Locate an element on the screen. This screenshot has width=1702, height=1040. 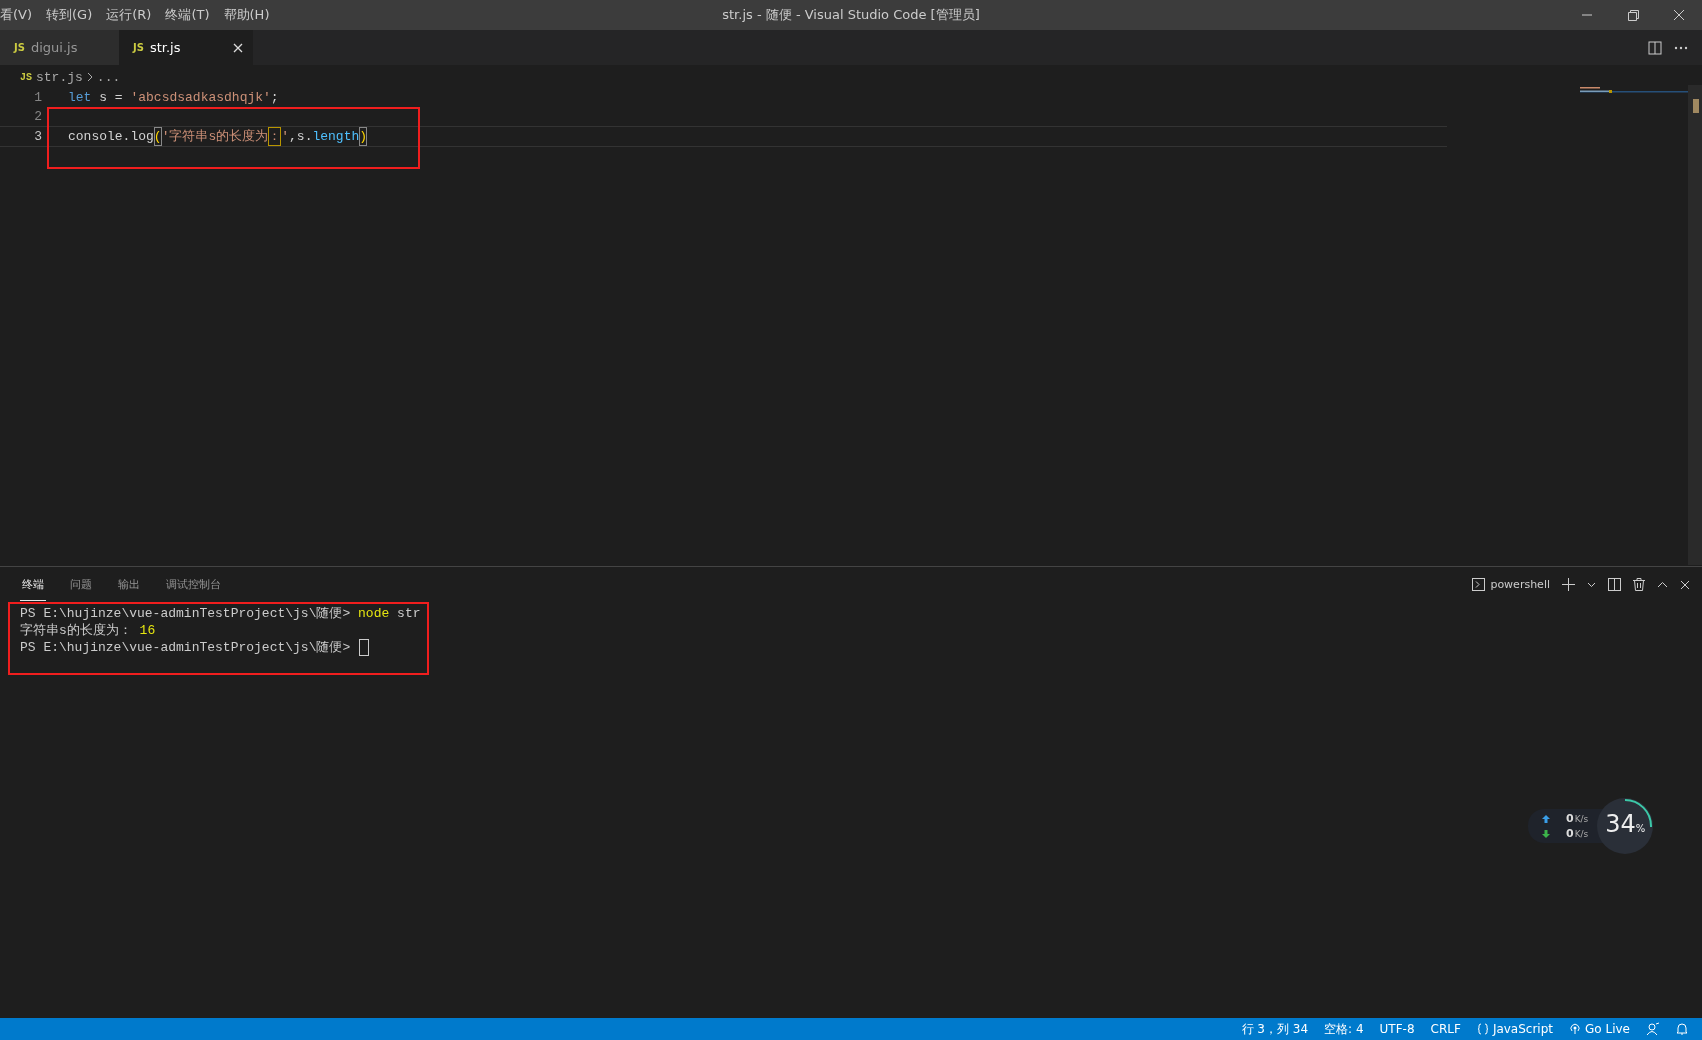
line-number: 2 is located at coordinates (38, 117).